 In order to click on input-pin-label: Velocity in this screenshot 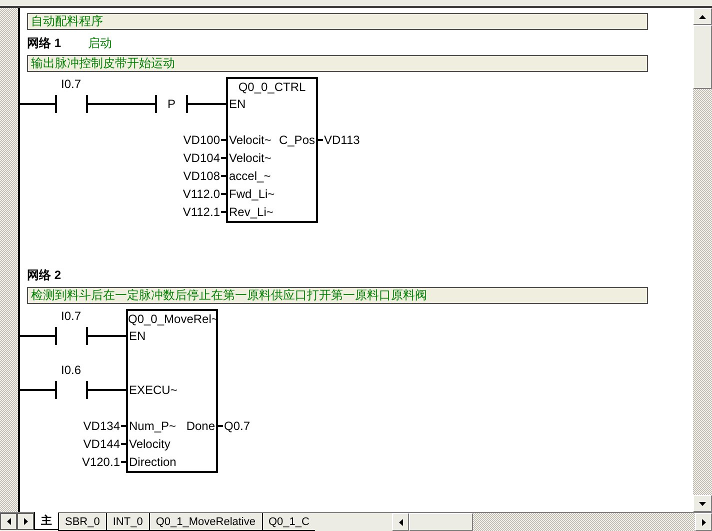, I will do `click(149, 444)`.